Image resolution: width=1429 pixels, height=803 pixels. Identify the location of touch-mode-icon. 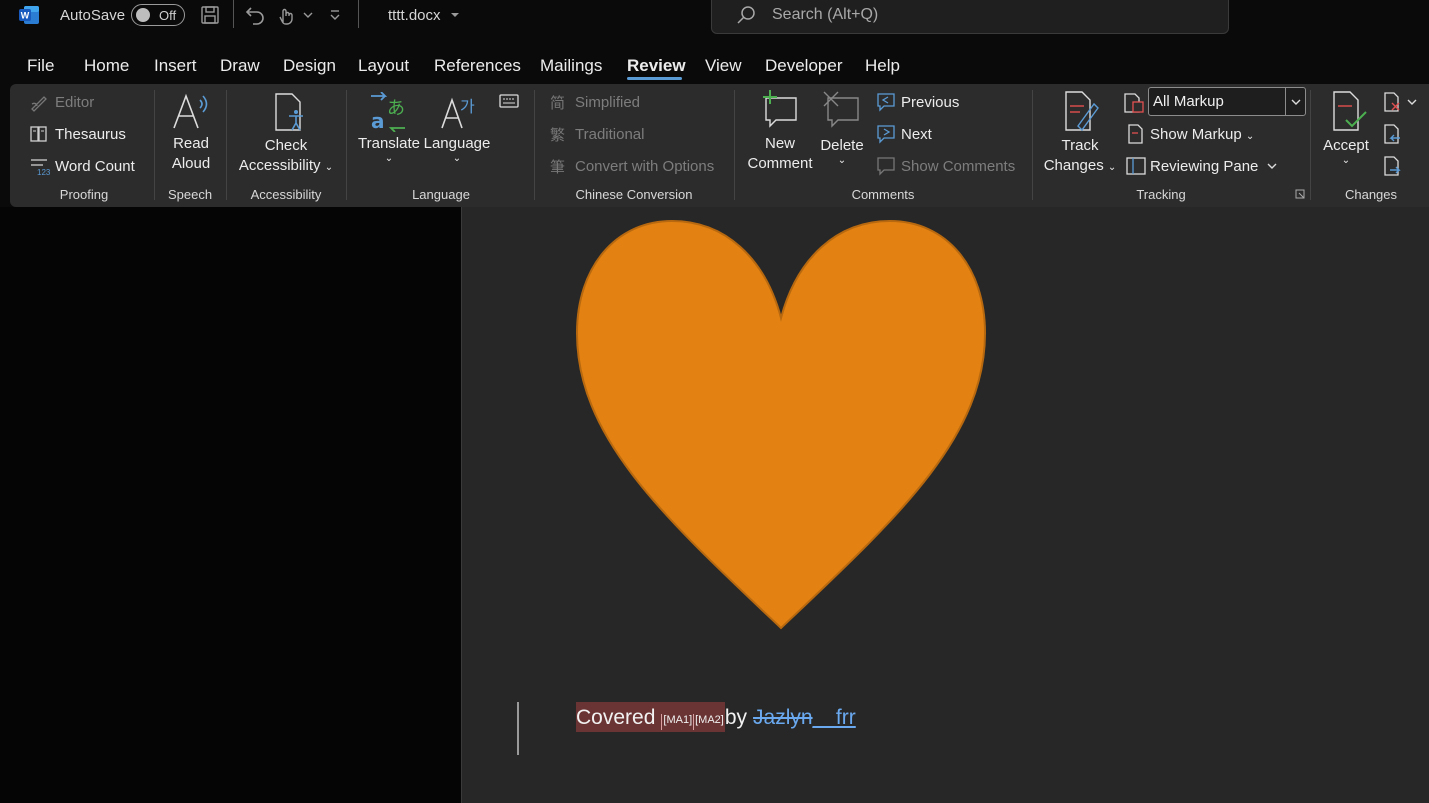
(286, 15).